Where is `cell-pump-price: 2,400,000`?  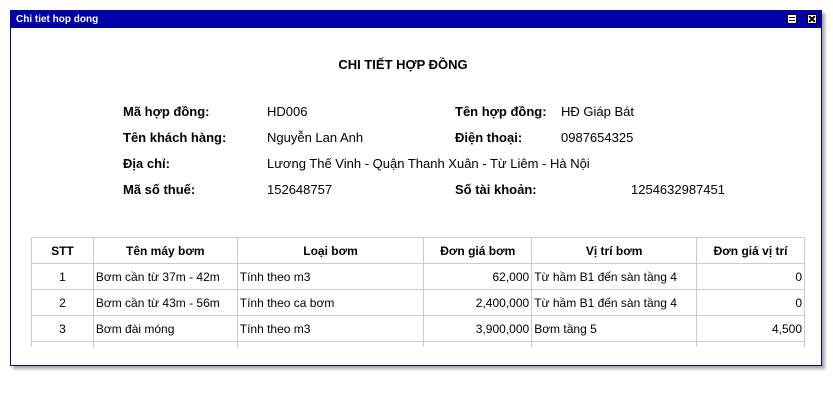
cell-pump-price: 2,400,000 is located at coordinates (478, 302).